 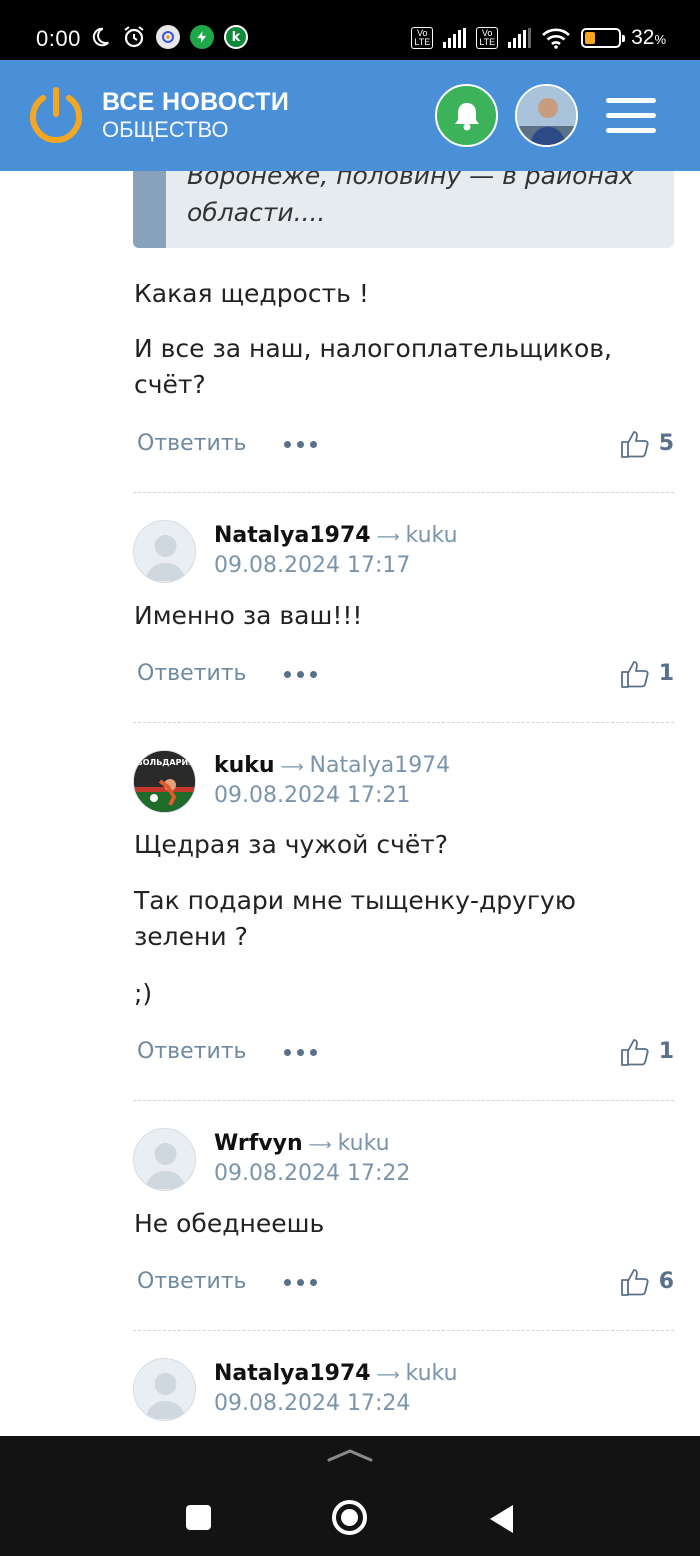 I want to click on reply-to-user: Natalya1974, so click(x=380, y=765).